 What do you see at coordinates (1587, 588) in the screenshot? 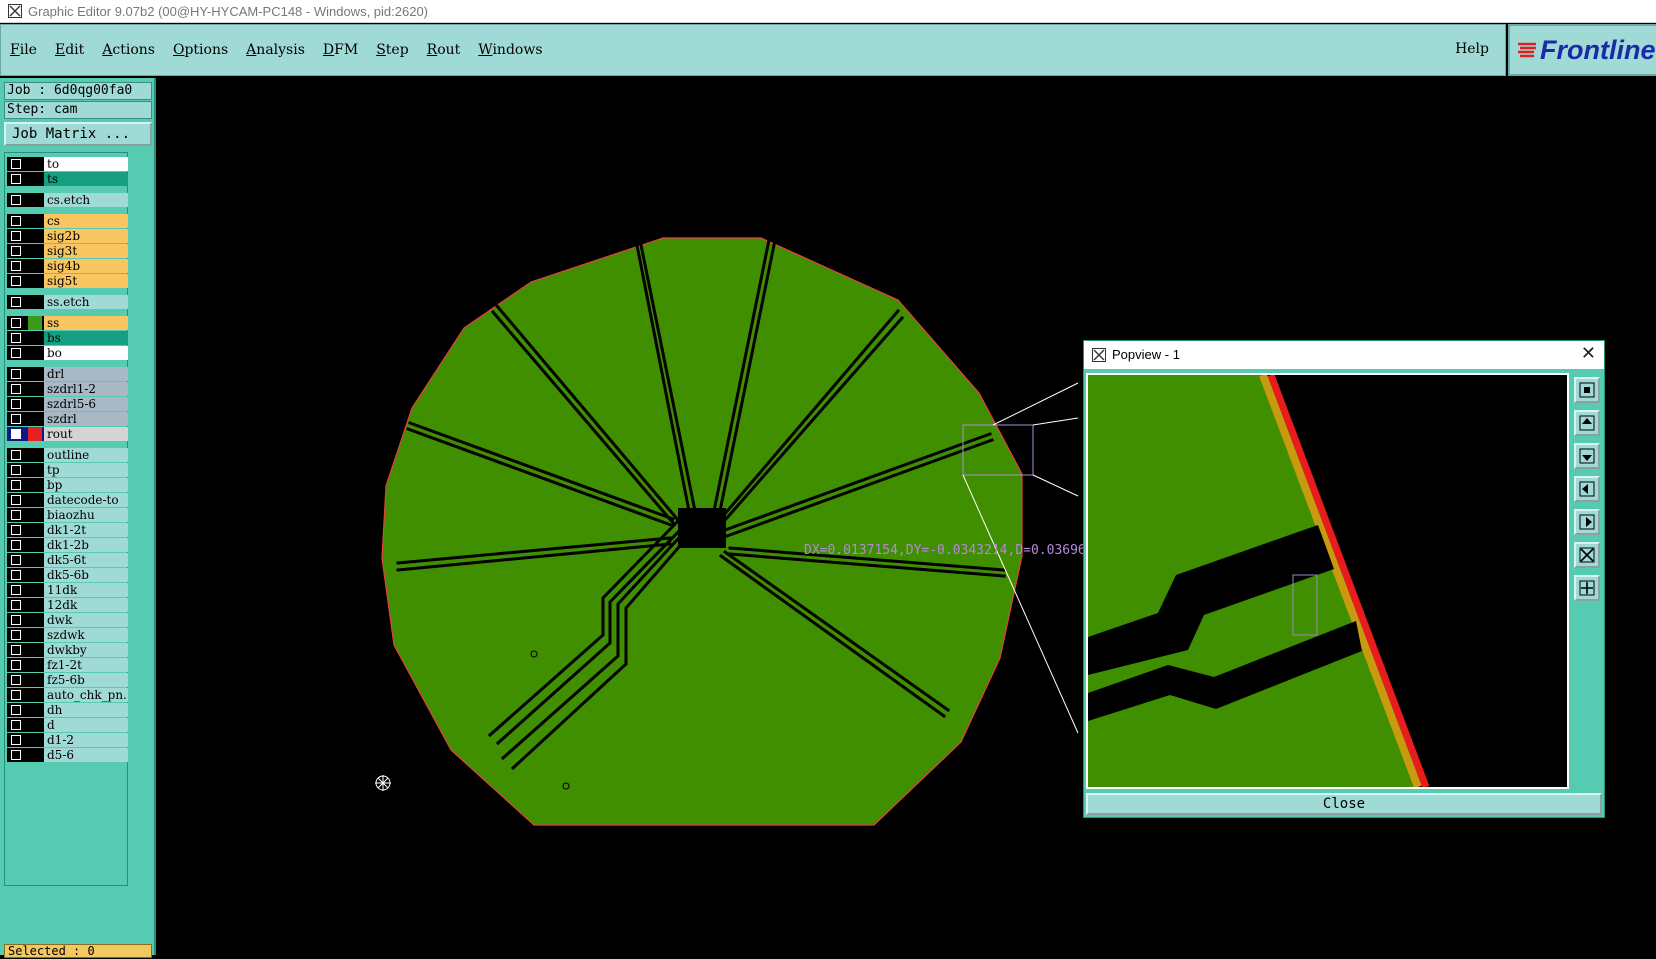
I see `zoom-center-button` at bounding box center [1587, 588].